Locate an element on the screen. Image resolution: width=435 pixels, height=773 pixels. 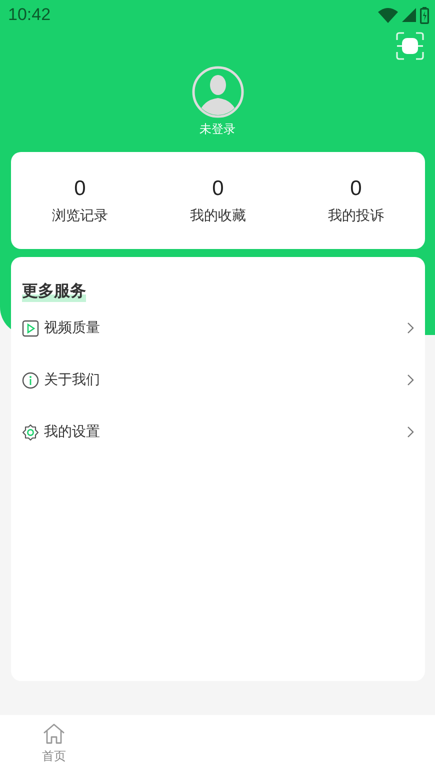
signal-icon is located at coordinates (409, 15).